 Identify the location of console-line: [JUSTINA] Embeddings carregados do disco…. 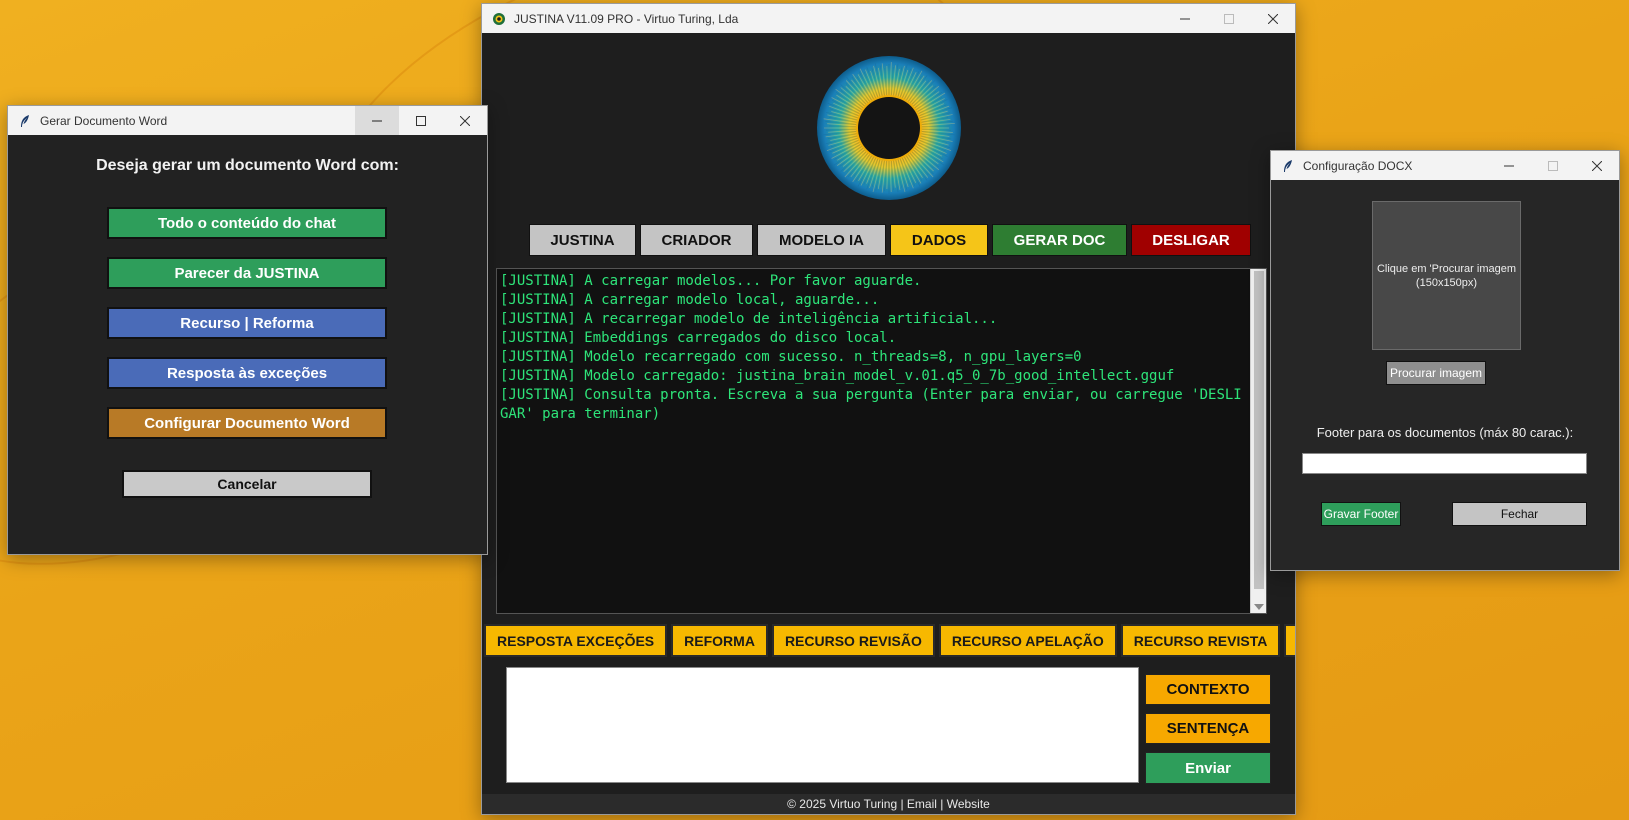
(698, 338).